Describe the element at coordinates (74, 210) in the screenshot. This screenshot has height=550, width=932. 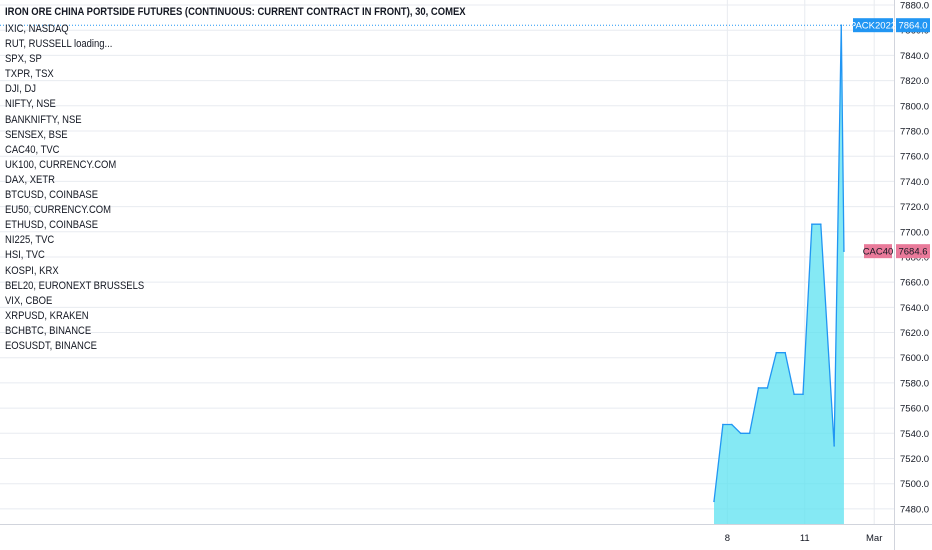
I see `symbol-item: EU50, CURRENCY.COM` at that location.